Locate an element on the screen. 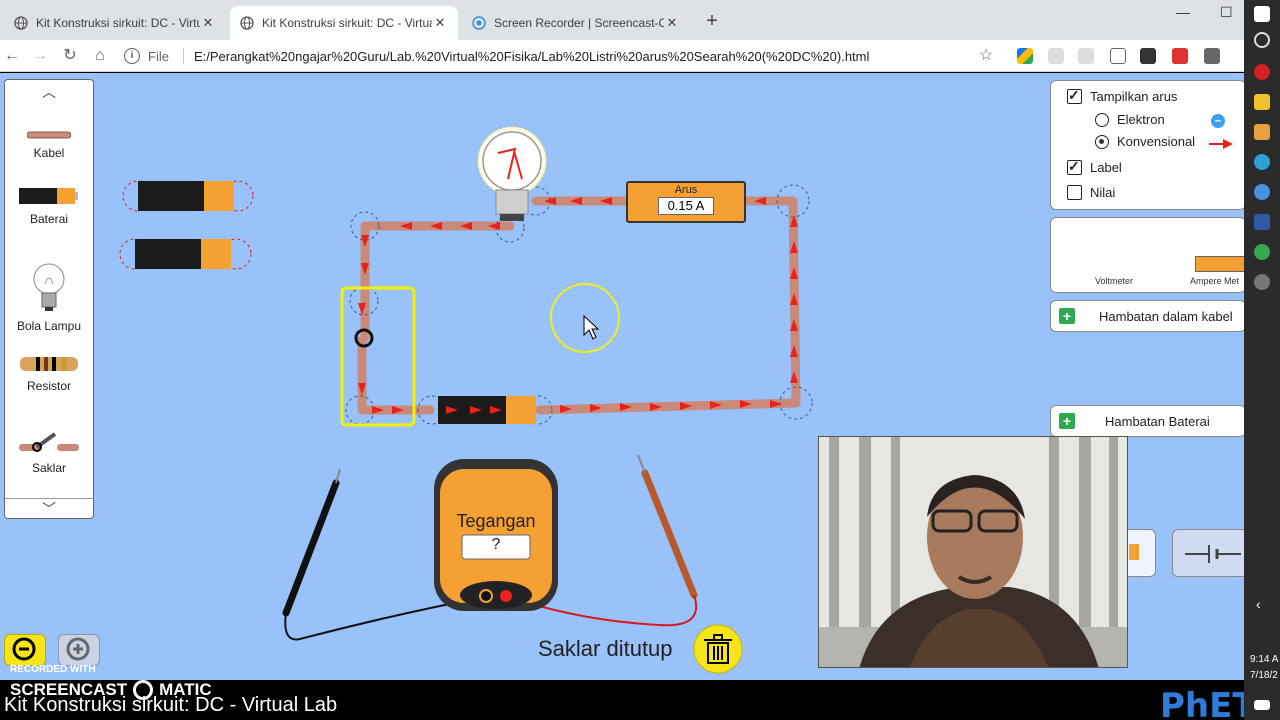 Image resolution: width=1280 pixels, height=720 pixels. ammeter-tool-label: Ampere Met is located at coordinates (1214, 281).